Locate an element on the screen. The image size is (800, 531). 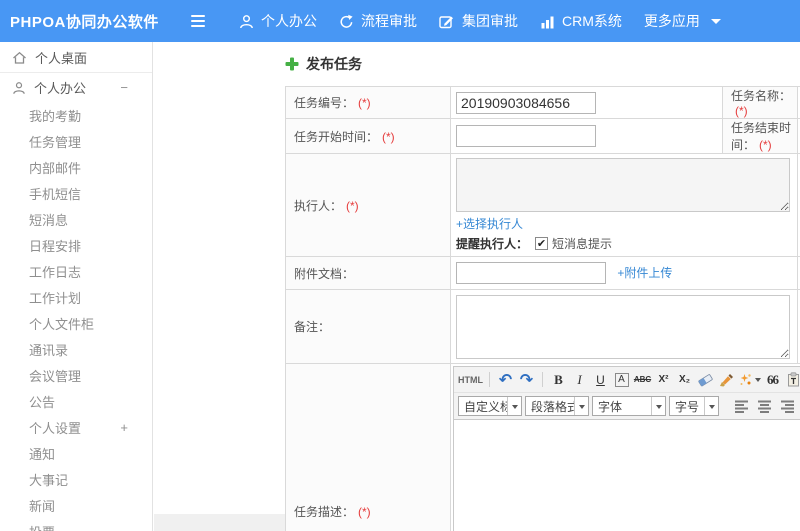
clipboard-icon is located at coordinates (793, 379).